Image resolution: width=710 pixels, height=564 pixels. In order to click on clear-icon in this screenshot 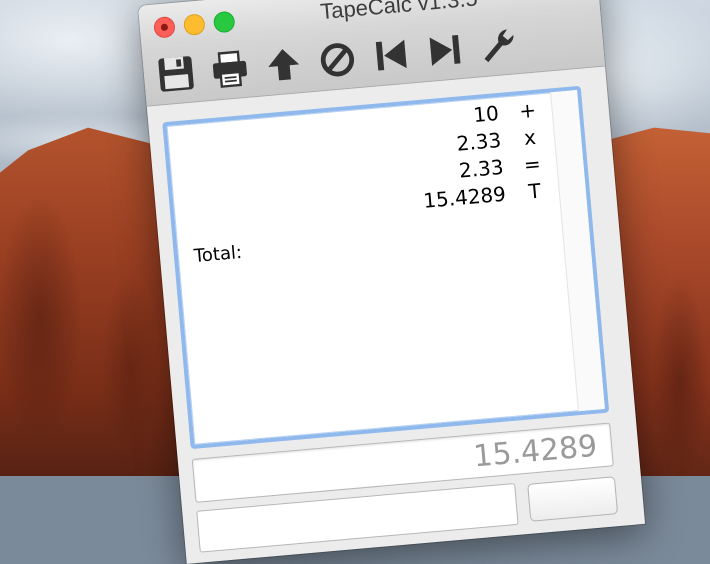, I will do `click(337, 60)`.